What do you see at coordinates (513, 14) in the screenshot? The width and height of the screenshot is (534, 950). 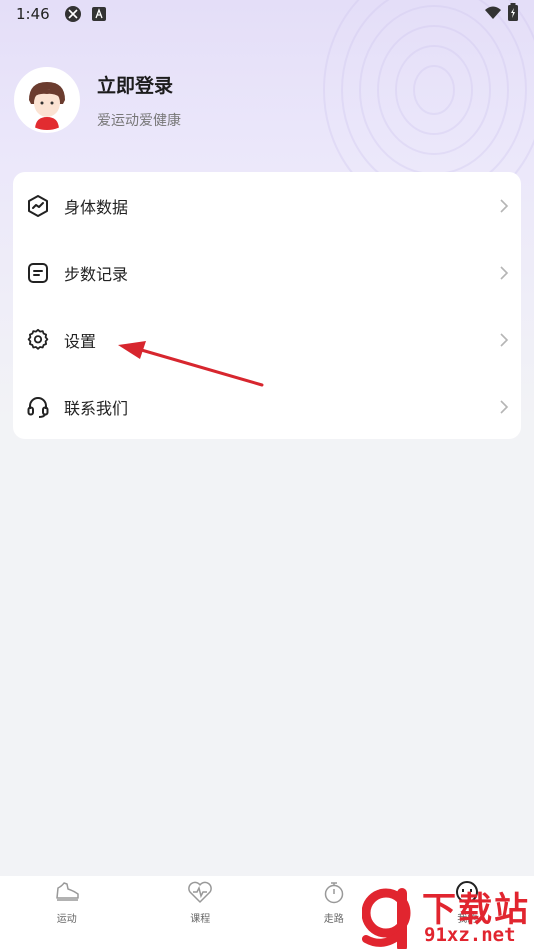 I see `battery-icon` at bounding box center [513, 14].